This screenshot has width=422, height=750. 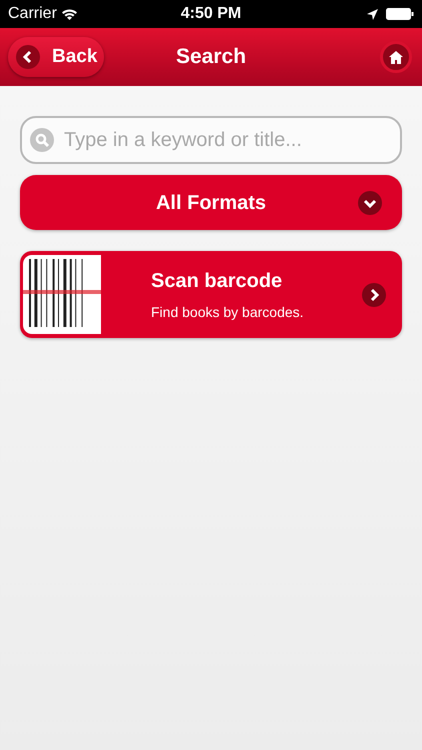 I want to click on card-title: Scan barcode, so click(x=217, y=281).